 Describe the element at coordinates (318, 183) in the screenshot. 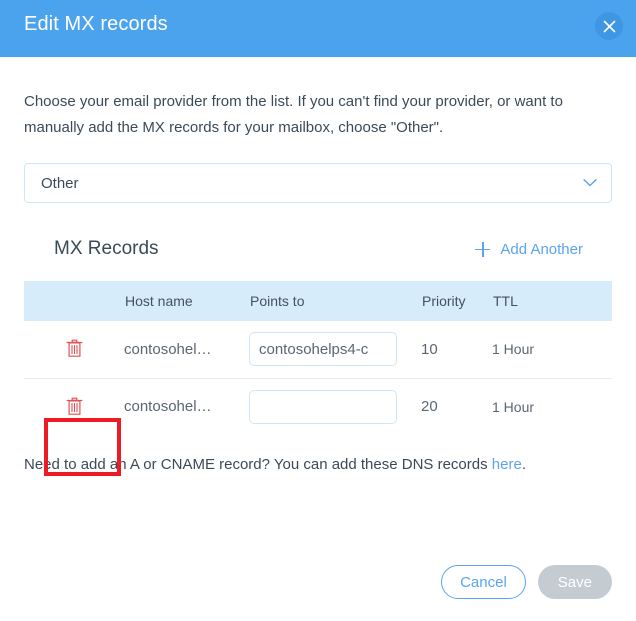

I see `email-provider-select: Other` at that location.